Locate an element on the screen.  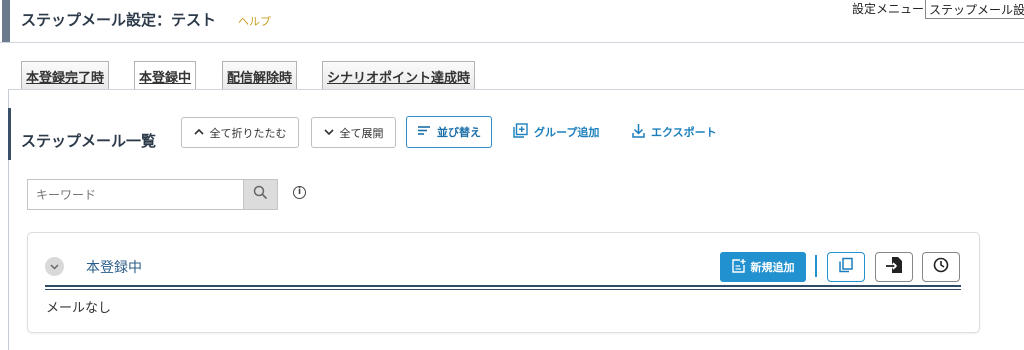
sort-button: 並び替え is located at coordinates (449, 132).